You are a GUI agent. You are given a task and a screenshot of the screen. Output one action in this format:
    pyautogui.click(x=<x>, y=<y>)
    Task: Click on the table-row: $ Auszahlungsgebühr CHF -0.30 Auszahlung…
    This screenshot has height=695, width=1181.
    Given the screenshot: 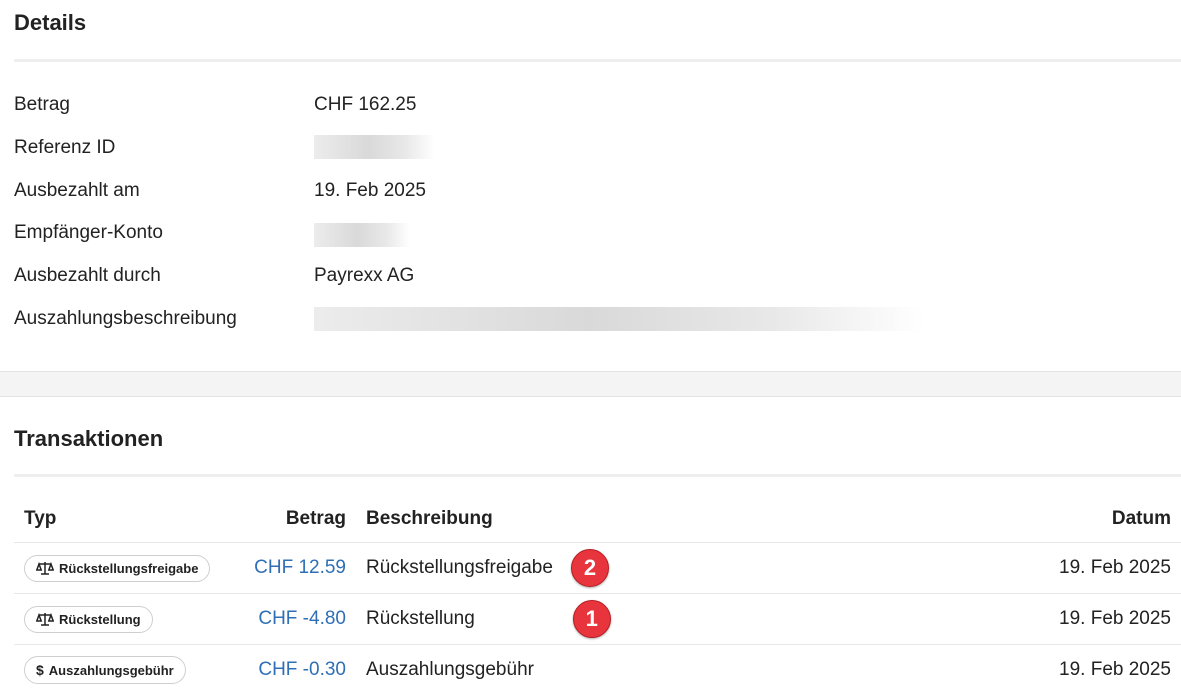 What is the action you would take?
    pyautogui.click(x=597, y=670)
    